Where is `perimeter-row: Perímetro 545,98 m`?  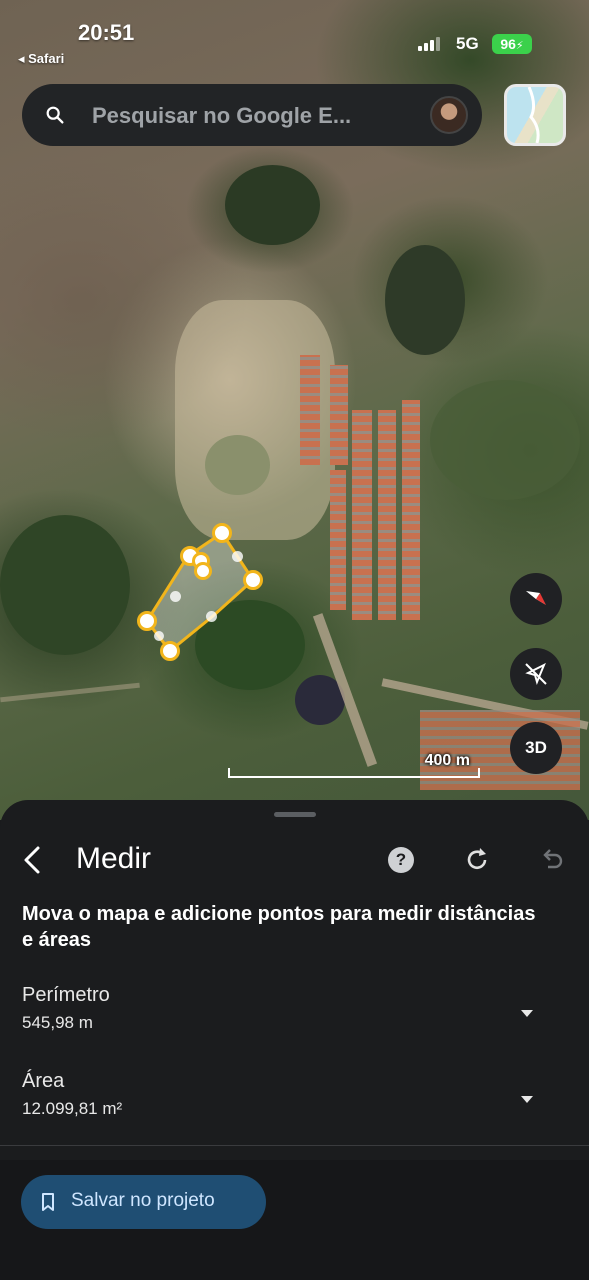 perimeter-row: Perímetro 545,98 m is located at coordinates (294, 1008).